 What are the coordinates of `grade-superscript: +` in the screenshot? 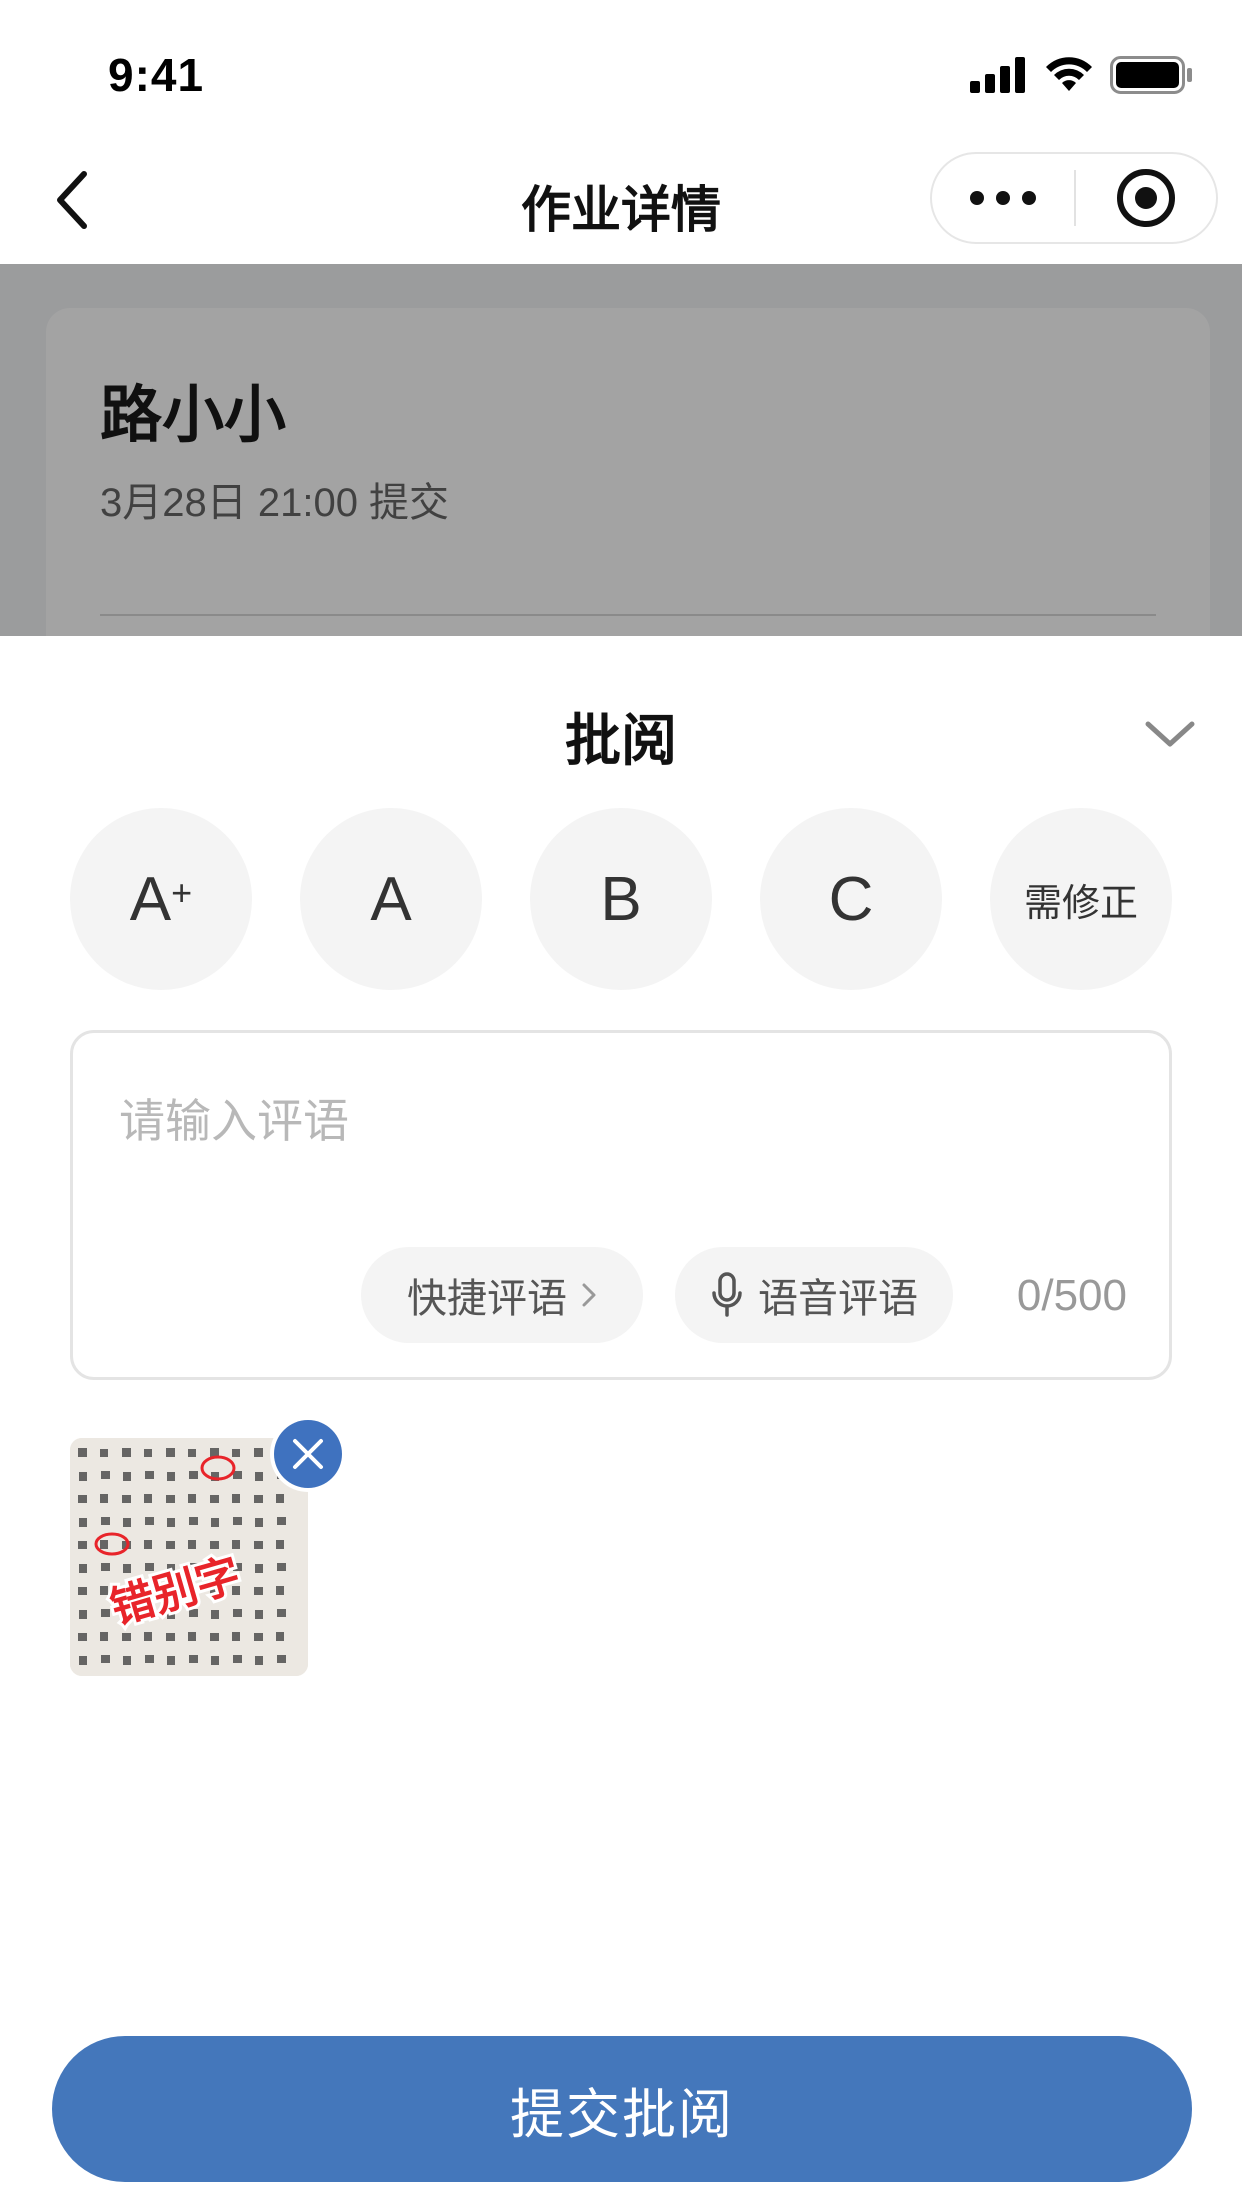 It's located at (182, 892).